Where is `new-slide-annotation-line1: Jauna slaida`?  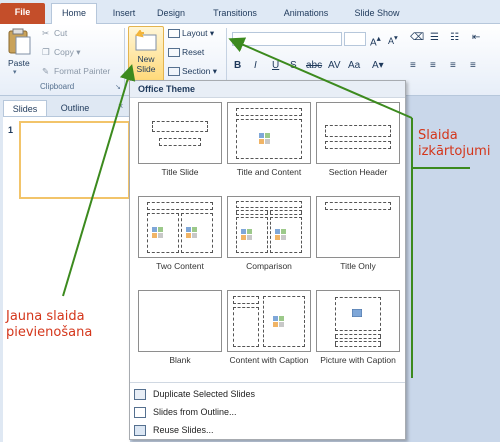
new-slide-annotation-line1: Jauna slaida is located at coordinates (45, 316).